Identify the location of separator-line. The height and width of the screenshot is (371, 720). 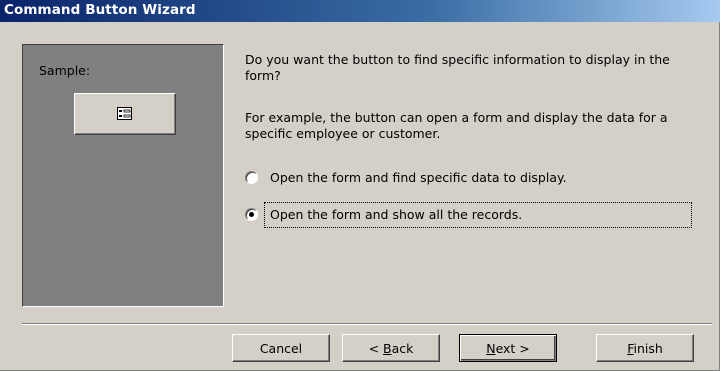
(367, 324).